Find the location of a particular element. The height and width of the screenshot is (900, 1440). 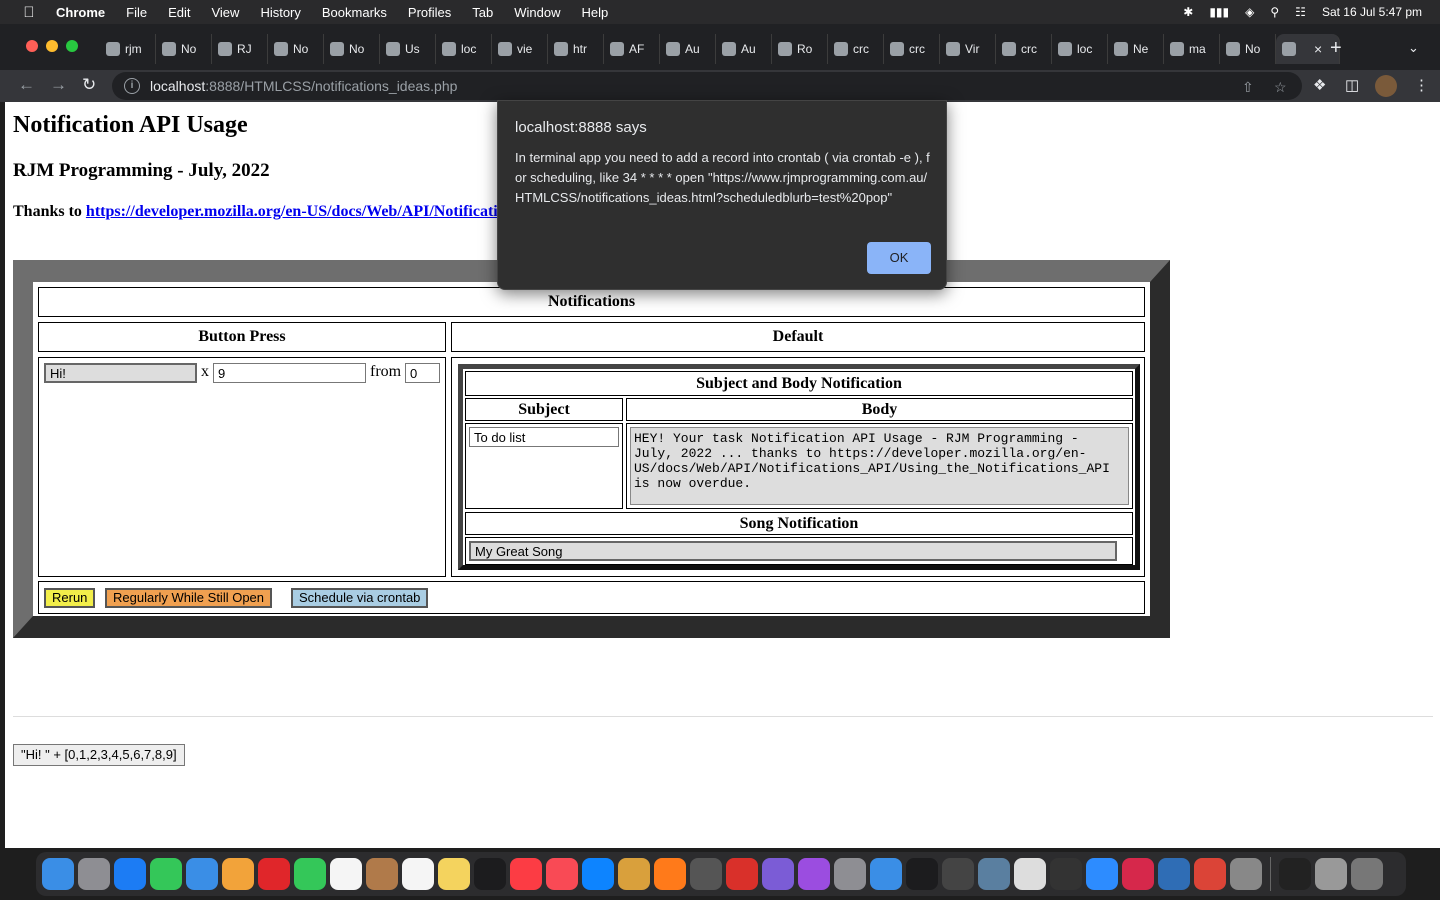

alert-ok-button: OK is located at coordinates (899, 258).